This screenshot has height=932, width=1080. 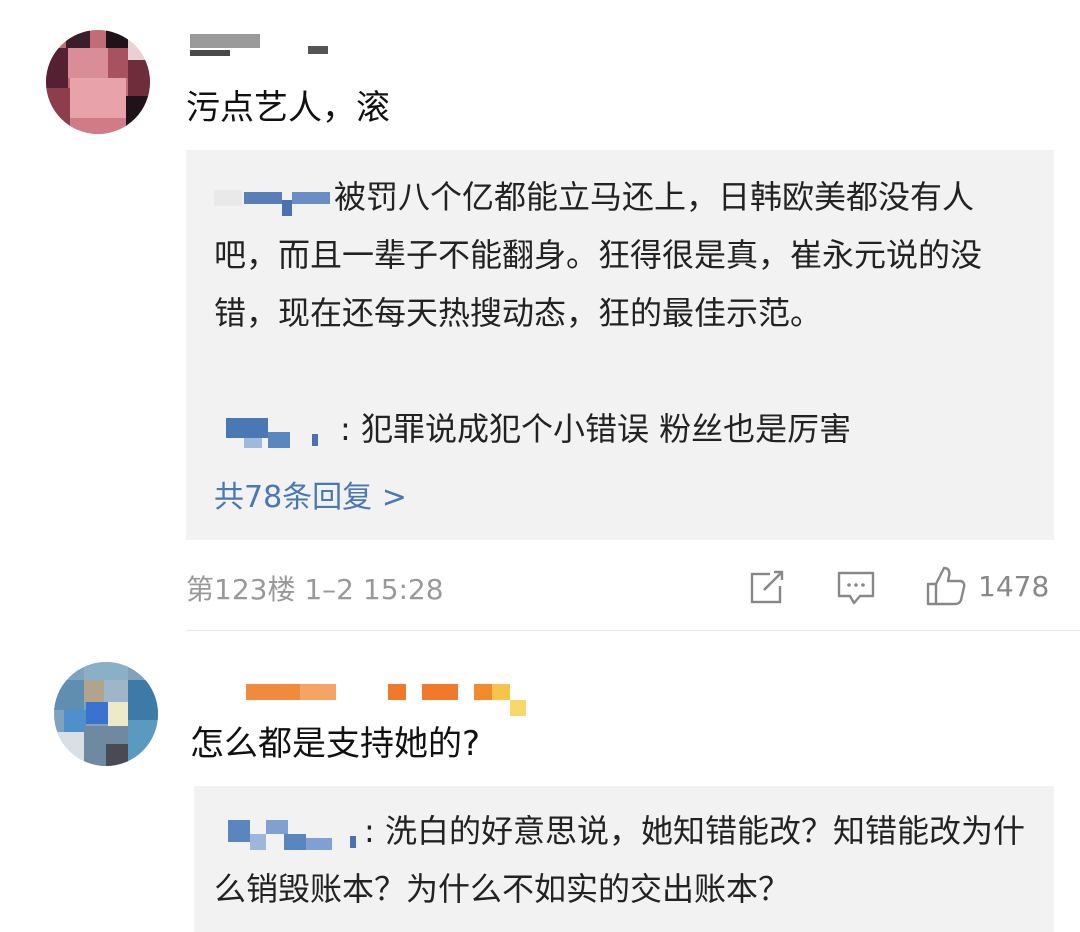 I want to click on reply-text: : 犯罪说成犯个小错误 粉丝也是厉害, so click(x=596, y=429).